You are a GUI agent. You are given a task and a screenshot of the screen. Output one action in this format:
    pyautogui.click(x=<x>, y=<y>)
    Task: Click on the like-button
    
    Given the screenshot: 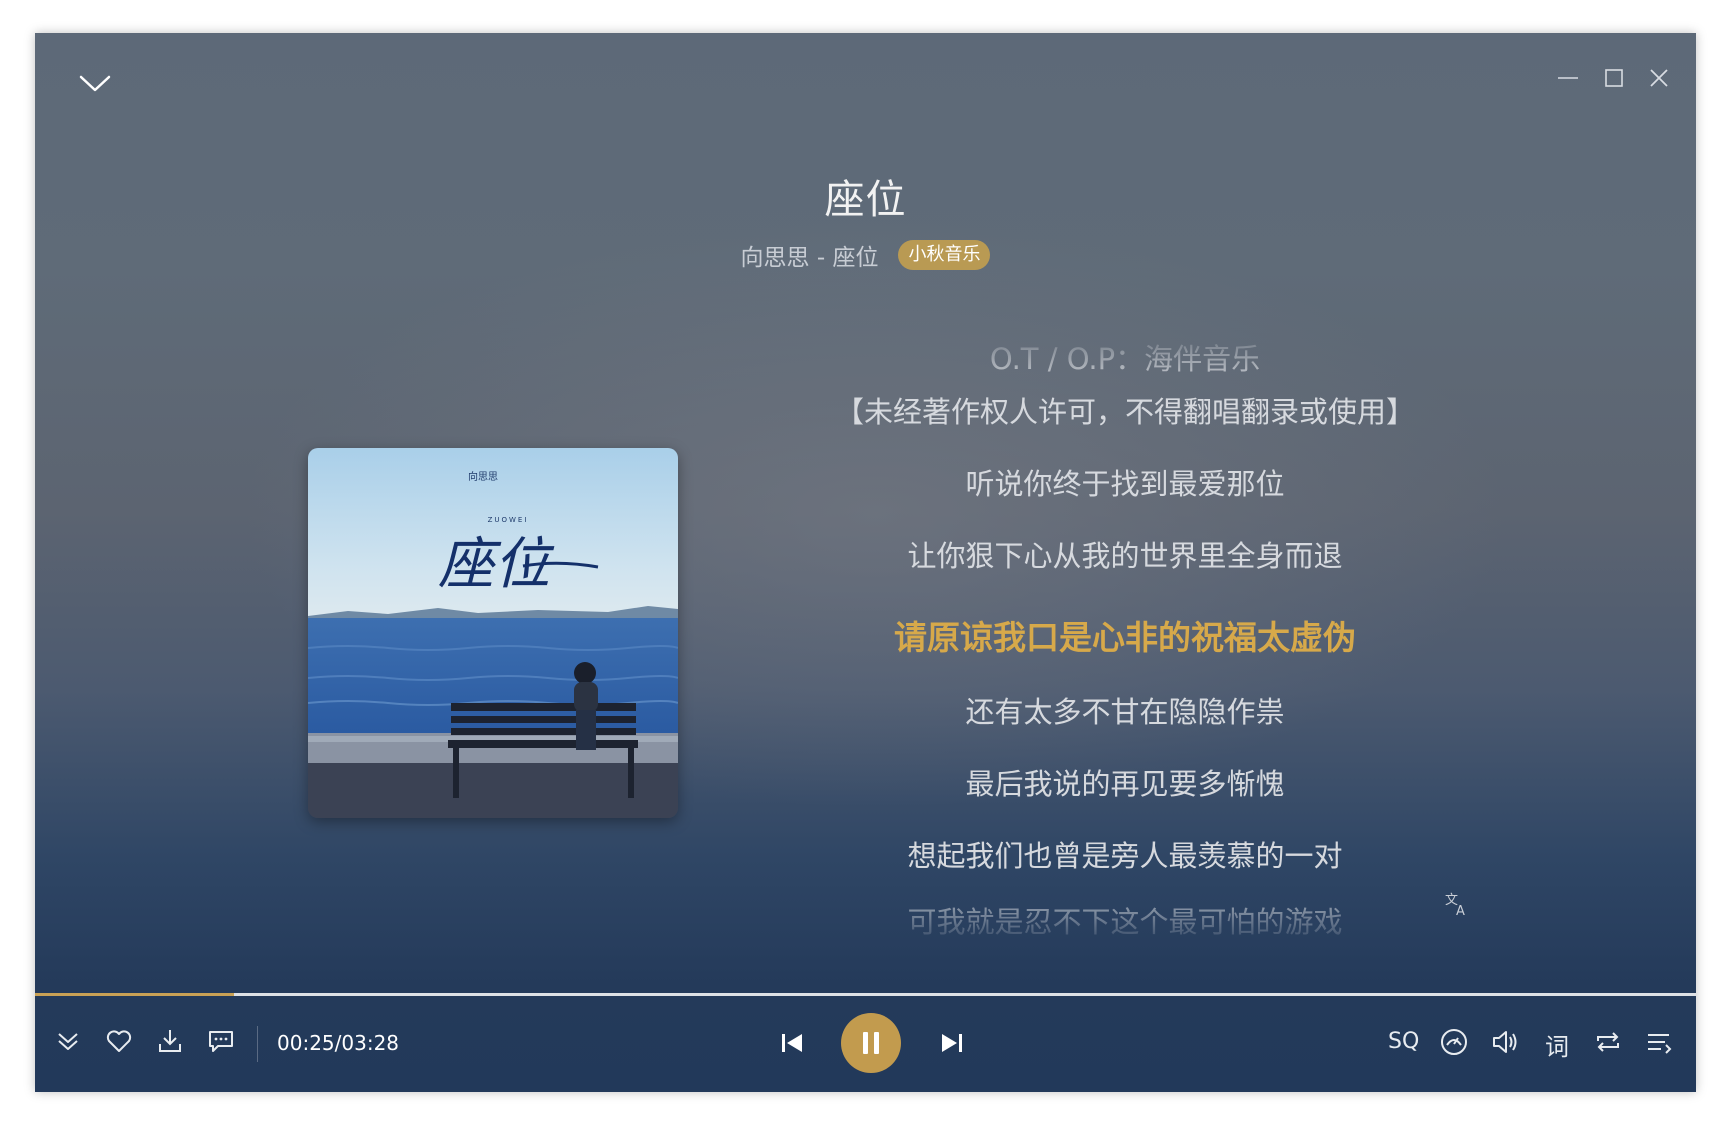 What is the action you would take?
    pyautogui.click(x=119, y=1043)
    